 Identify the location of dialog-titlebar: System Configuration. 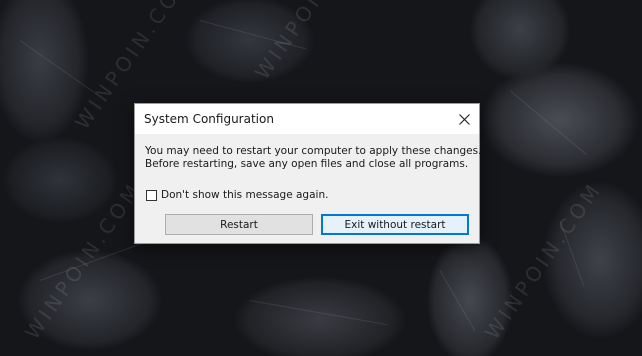
(307, 119).